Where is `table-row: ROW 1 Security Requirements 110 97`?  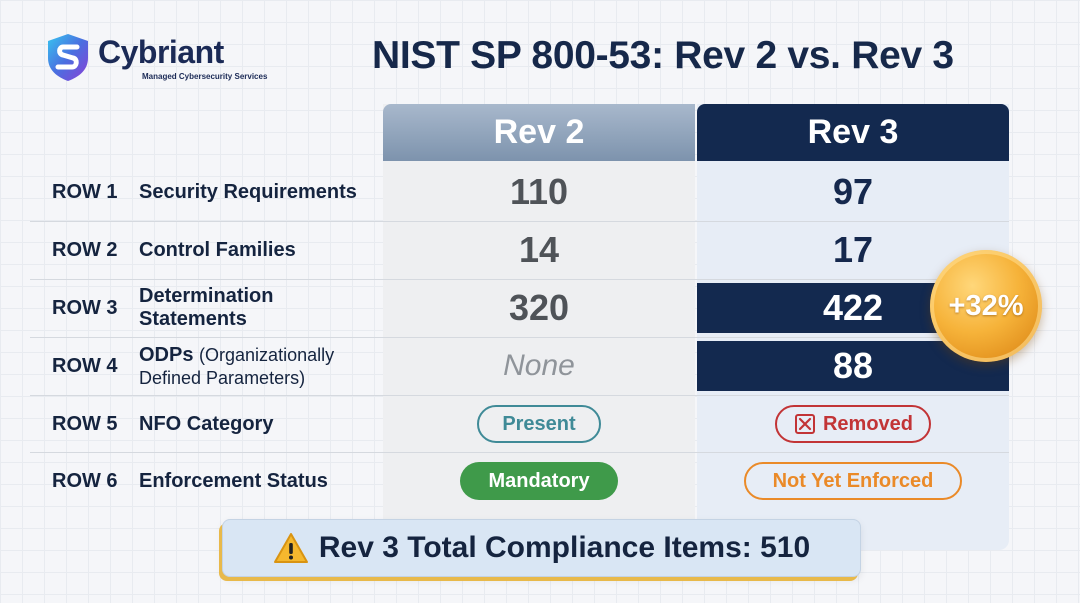
table-row: ROW 1 Security Requirements 110 97 is located at coordinates (540, 192).